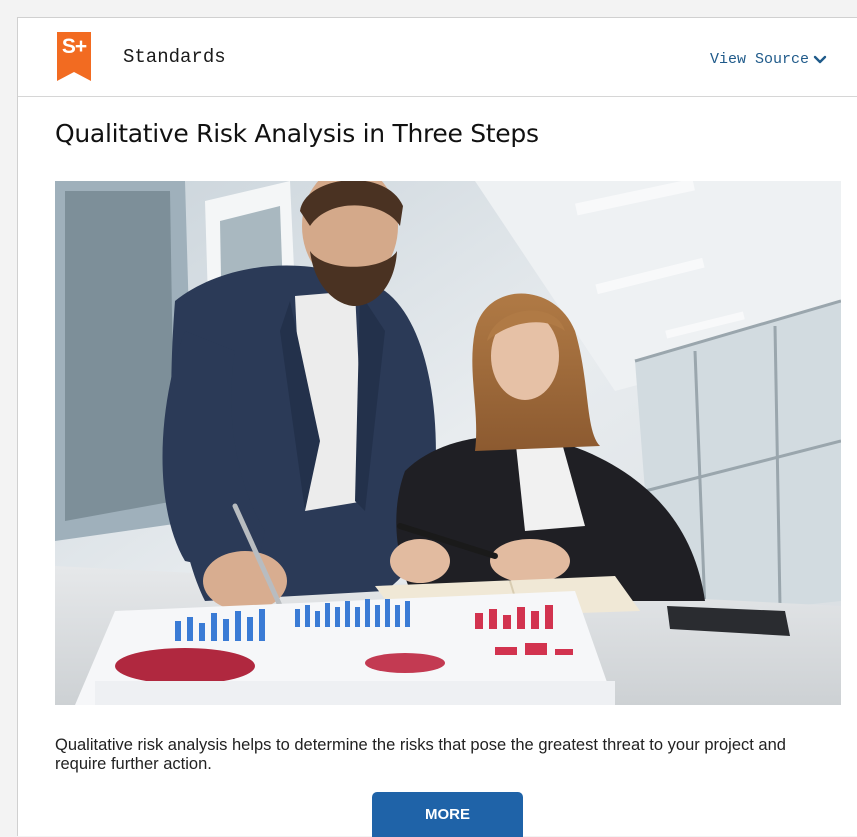 Image resolution: width=857 pixels, height=837 pixels. I want to click on standards-logo: S+, so click(74, 56).